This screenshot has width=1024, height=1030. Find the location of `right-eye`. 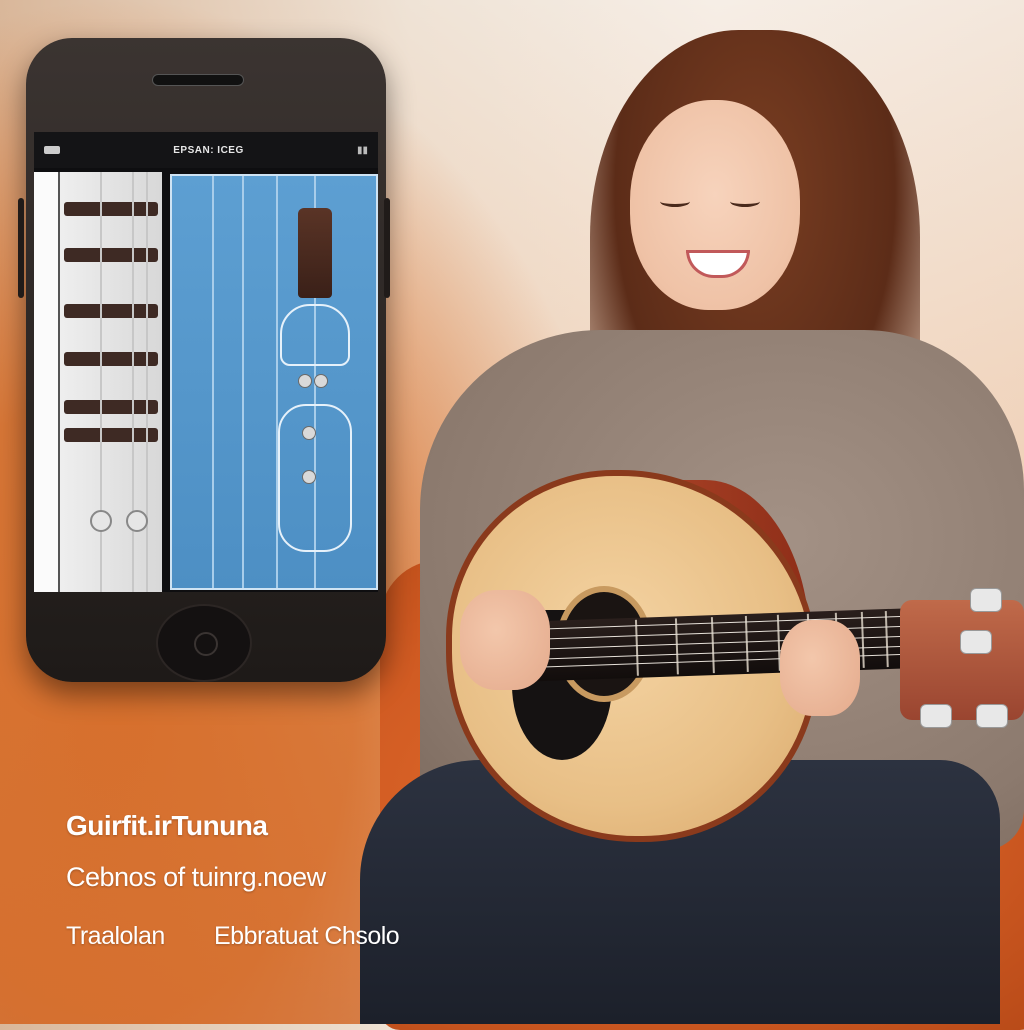

right-eye is located at coordinates (745, 201).